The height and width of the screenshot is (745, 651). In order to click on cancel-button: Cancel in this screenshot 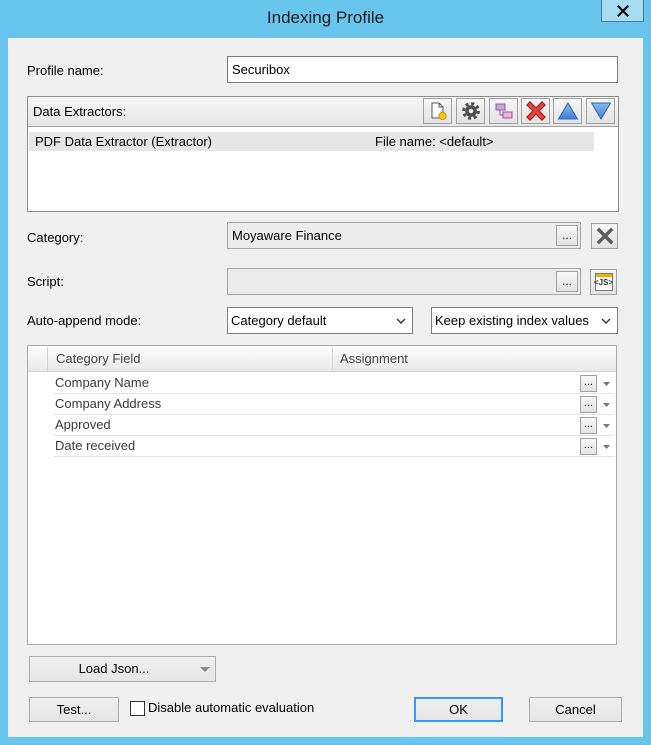, I will do `click(575, 709)`.